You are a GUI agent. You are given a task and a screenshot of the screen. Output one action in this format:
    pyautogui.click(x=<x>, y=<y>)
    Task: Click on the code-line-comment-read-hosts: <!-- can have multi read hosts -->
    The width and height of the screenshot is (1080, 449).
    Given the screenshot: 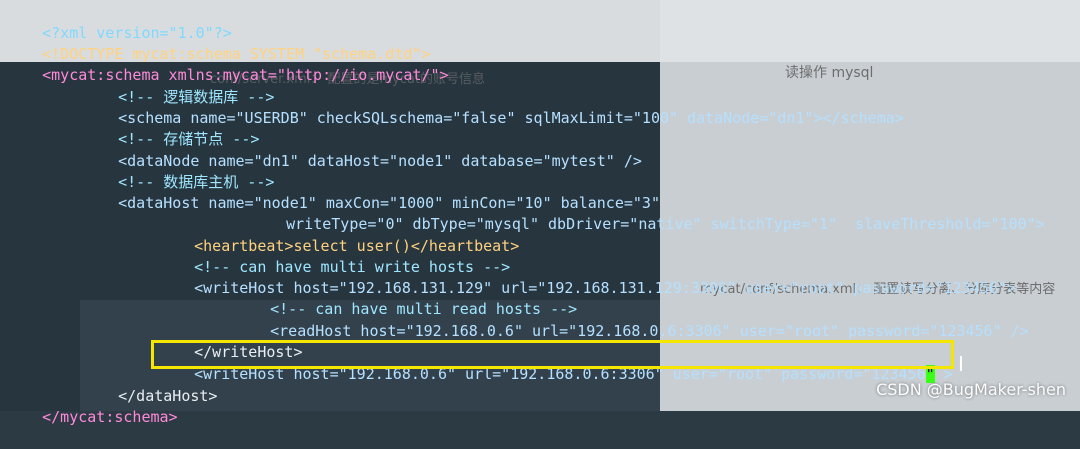 What is the action you would take?
    pyautogui.click(x=424, y=309)
    